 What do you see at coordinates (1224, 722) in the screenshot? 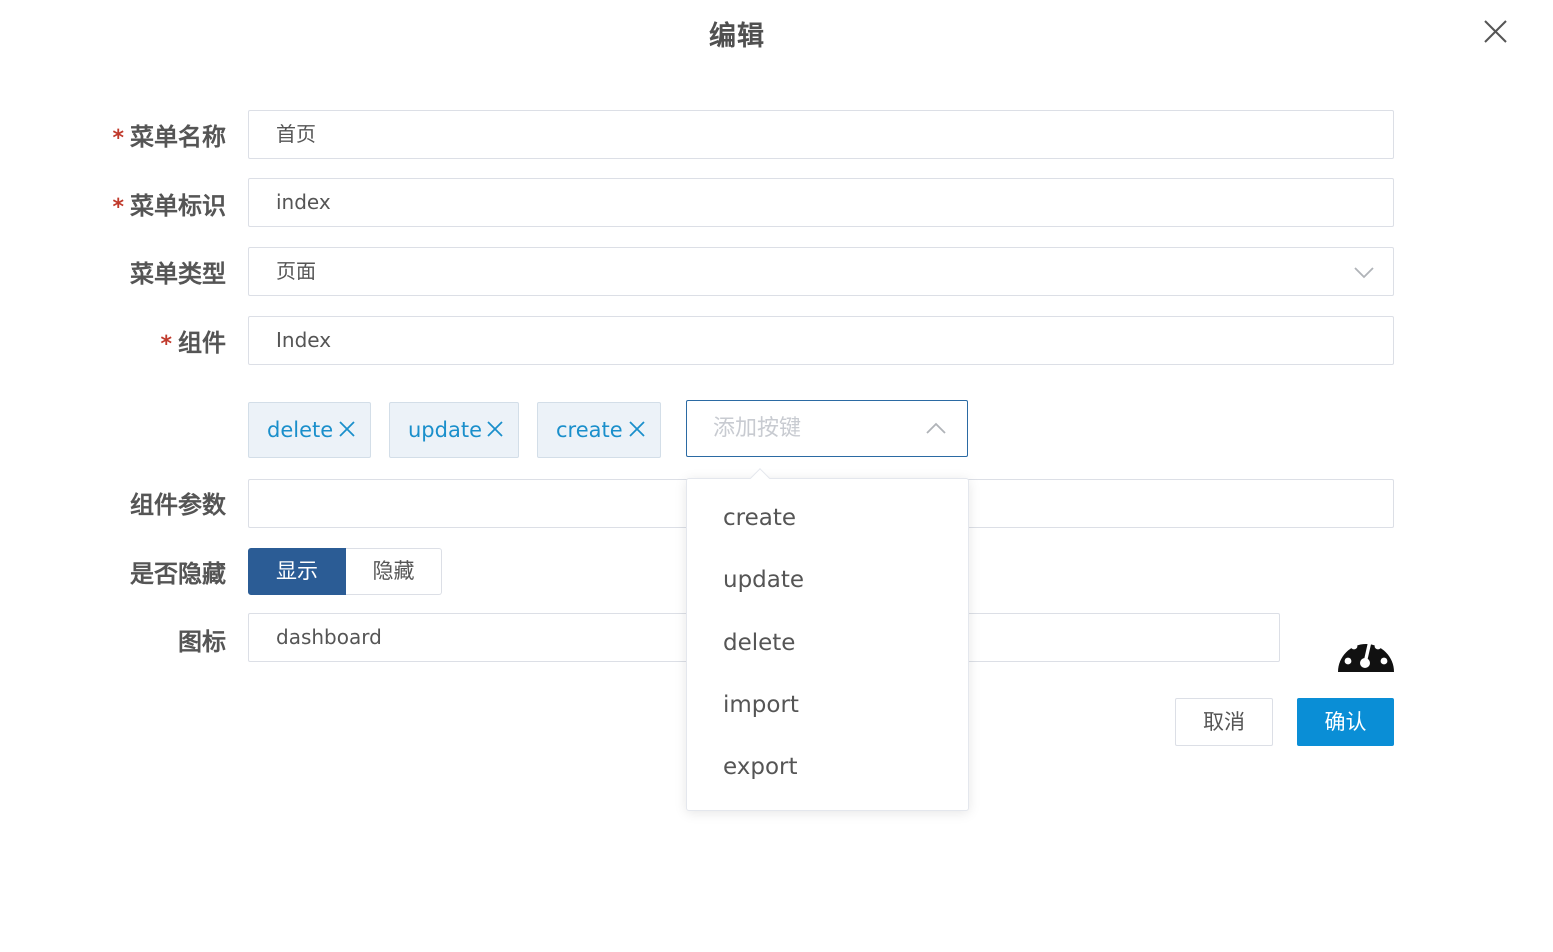
I see `cancel-button: 取消` at bounding box center [1224, 722].